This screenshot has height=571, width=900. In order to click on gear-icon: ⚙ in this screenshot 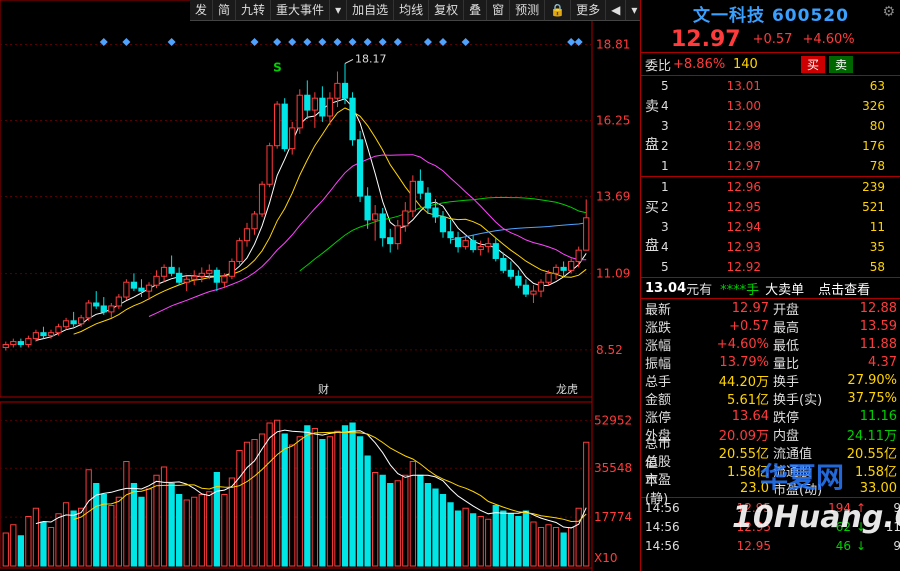, I will do `click(888, 12)`.